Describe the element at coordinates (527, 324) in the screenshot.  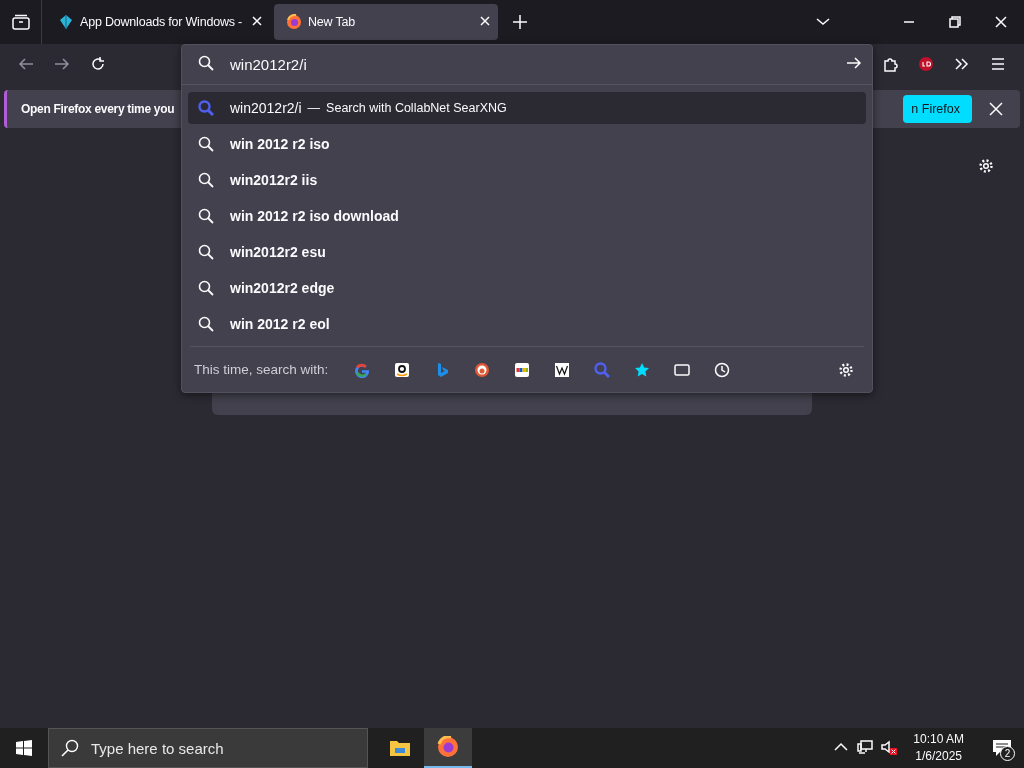
I see `suggestion-row: win 2012 r2 eol` at that location.